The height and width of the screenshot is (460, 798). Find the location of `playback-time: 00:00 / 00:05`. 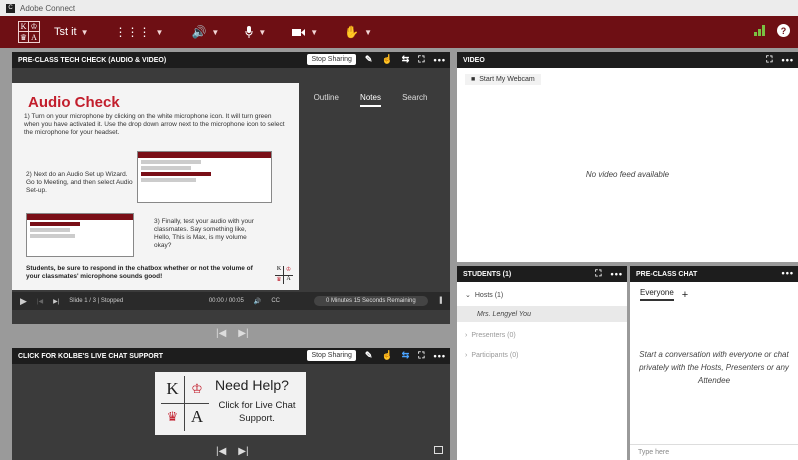

playback-time: 00:00 / 00:05 is located at coordinates (226, 301).